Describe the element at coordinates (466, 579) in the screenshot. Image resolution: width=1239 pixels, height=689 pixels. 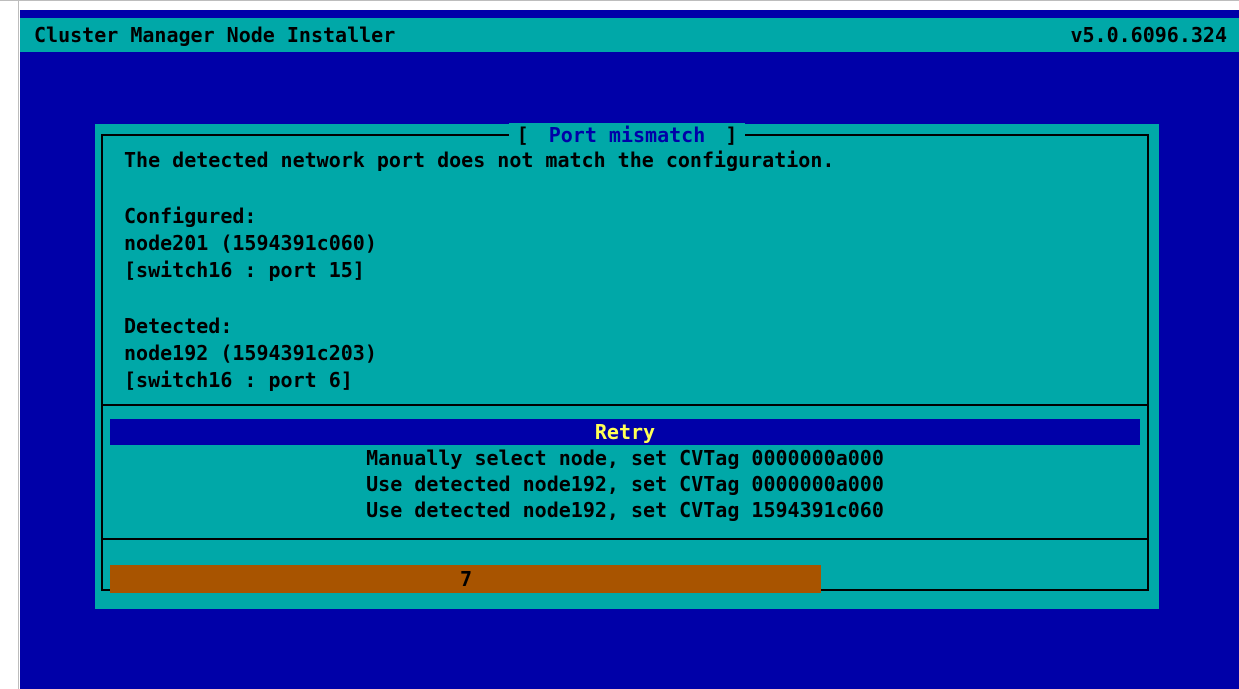
I see `countdown-value: 7` at that location.